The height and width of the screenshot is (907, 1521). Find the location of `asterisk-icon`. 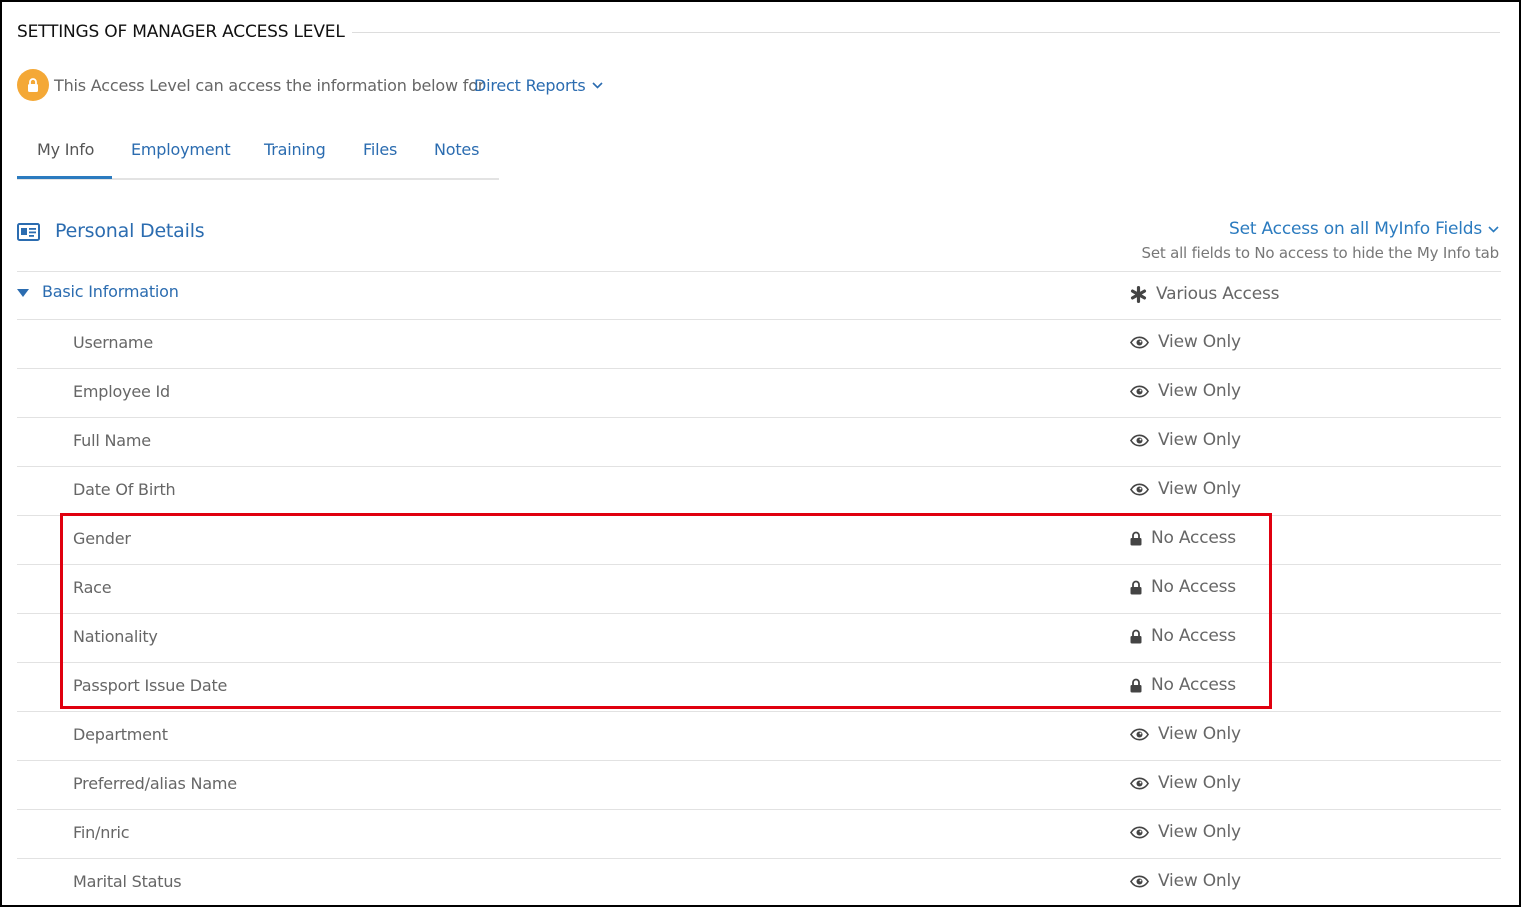

asterisk-icon is located at coordinates (1138, 294).